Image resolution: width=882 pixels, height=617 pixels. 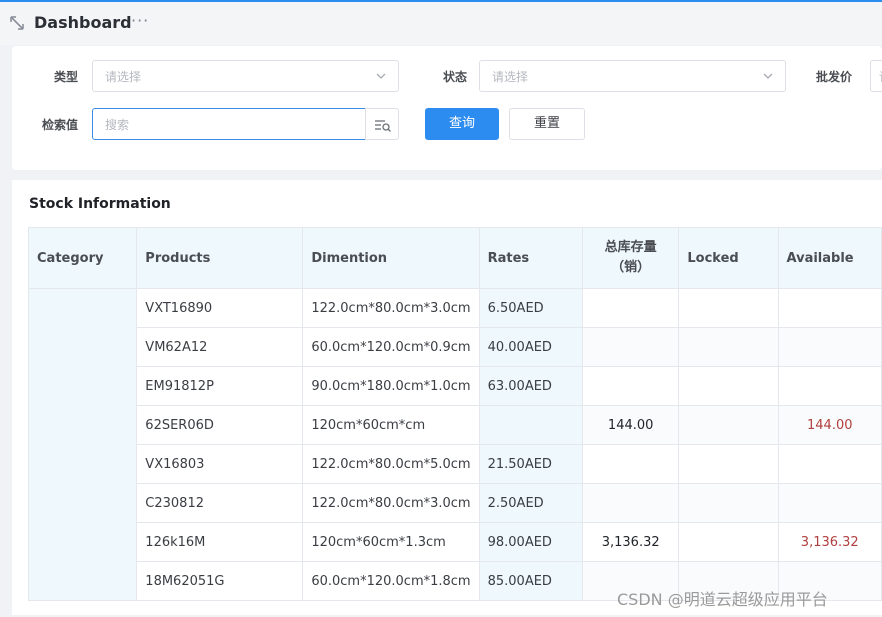 What do you see at coordinates (391, 425) in the screenshot?
I see `dimension-cell: 120cm*60cm*cm` at bounding box center [391, 425].